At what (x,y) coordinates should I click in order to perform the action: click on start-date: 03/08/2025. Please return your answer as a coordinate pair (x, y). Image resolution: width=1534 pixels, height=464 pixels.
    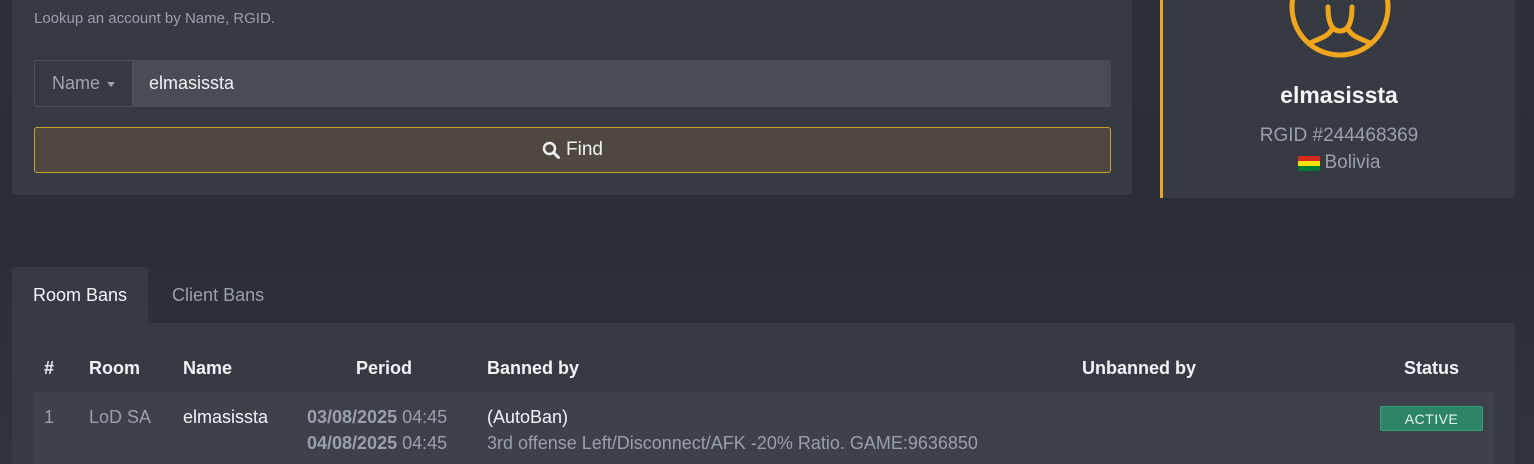
    Looking at the image, I should click on (352, 417).